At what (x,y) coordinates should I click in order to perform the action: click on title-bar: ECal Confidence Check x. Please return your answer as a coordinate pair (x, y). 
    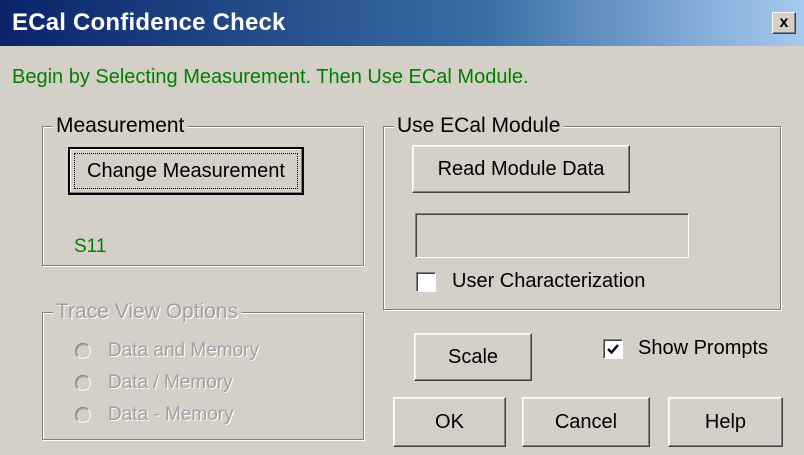
    Looking at the image, I should click on (402, 23).